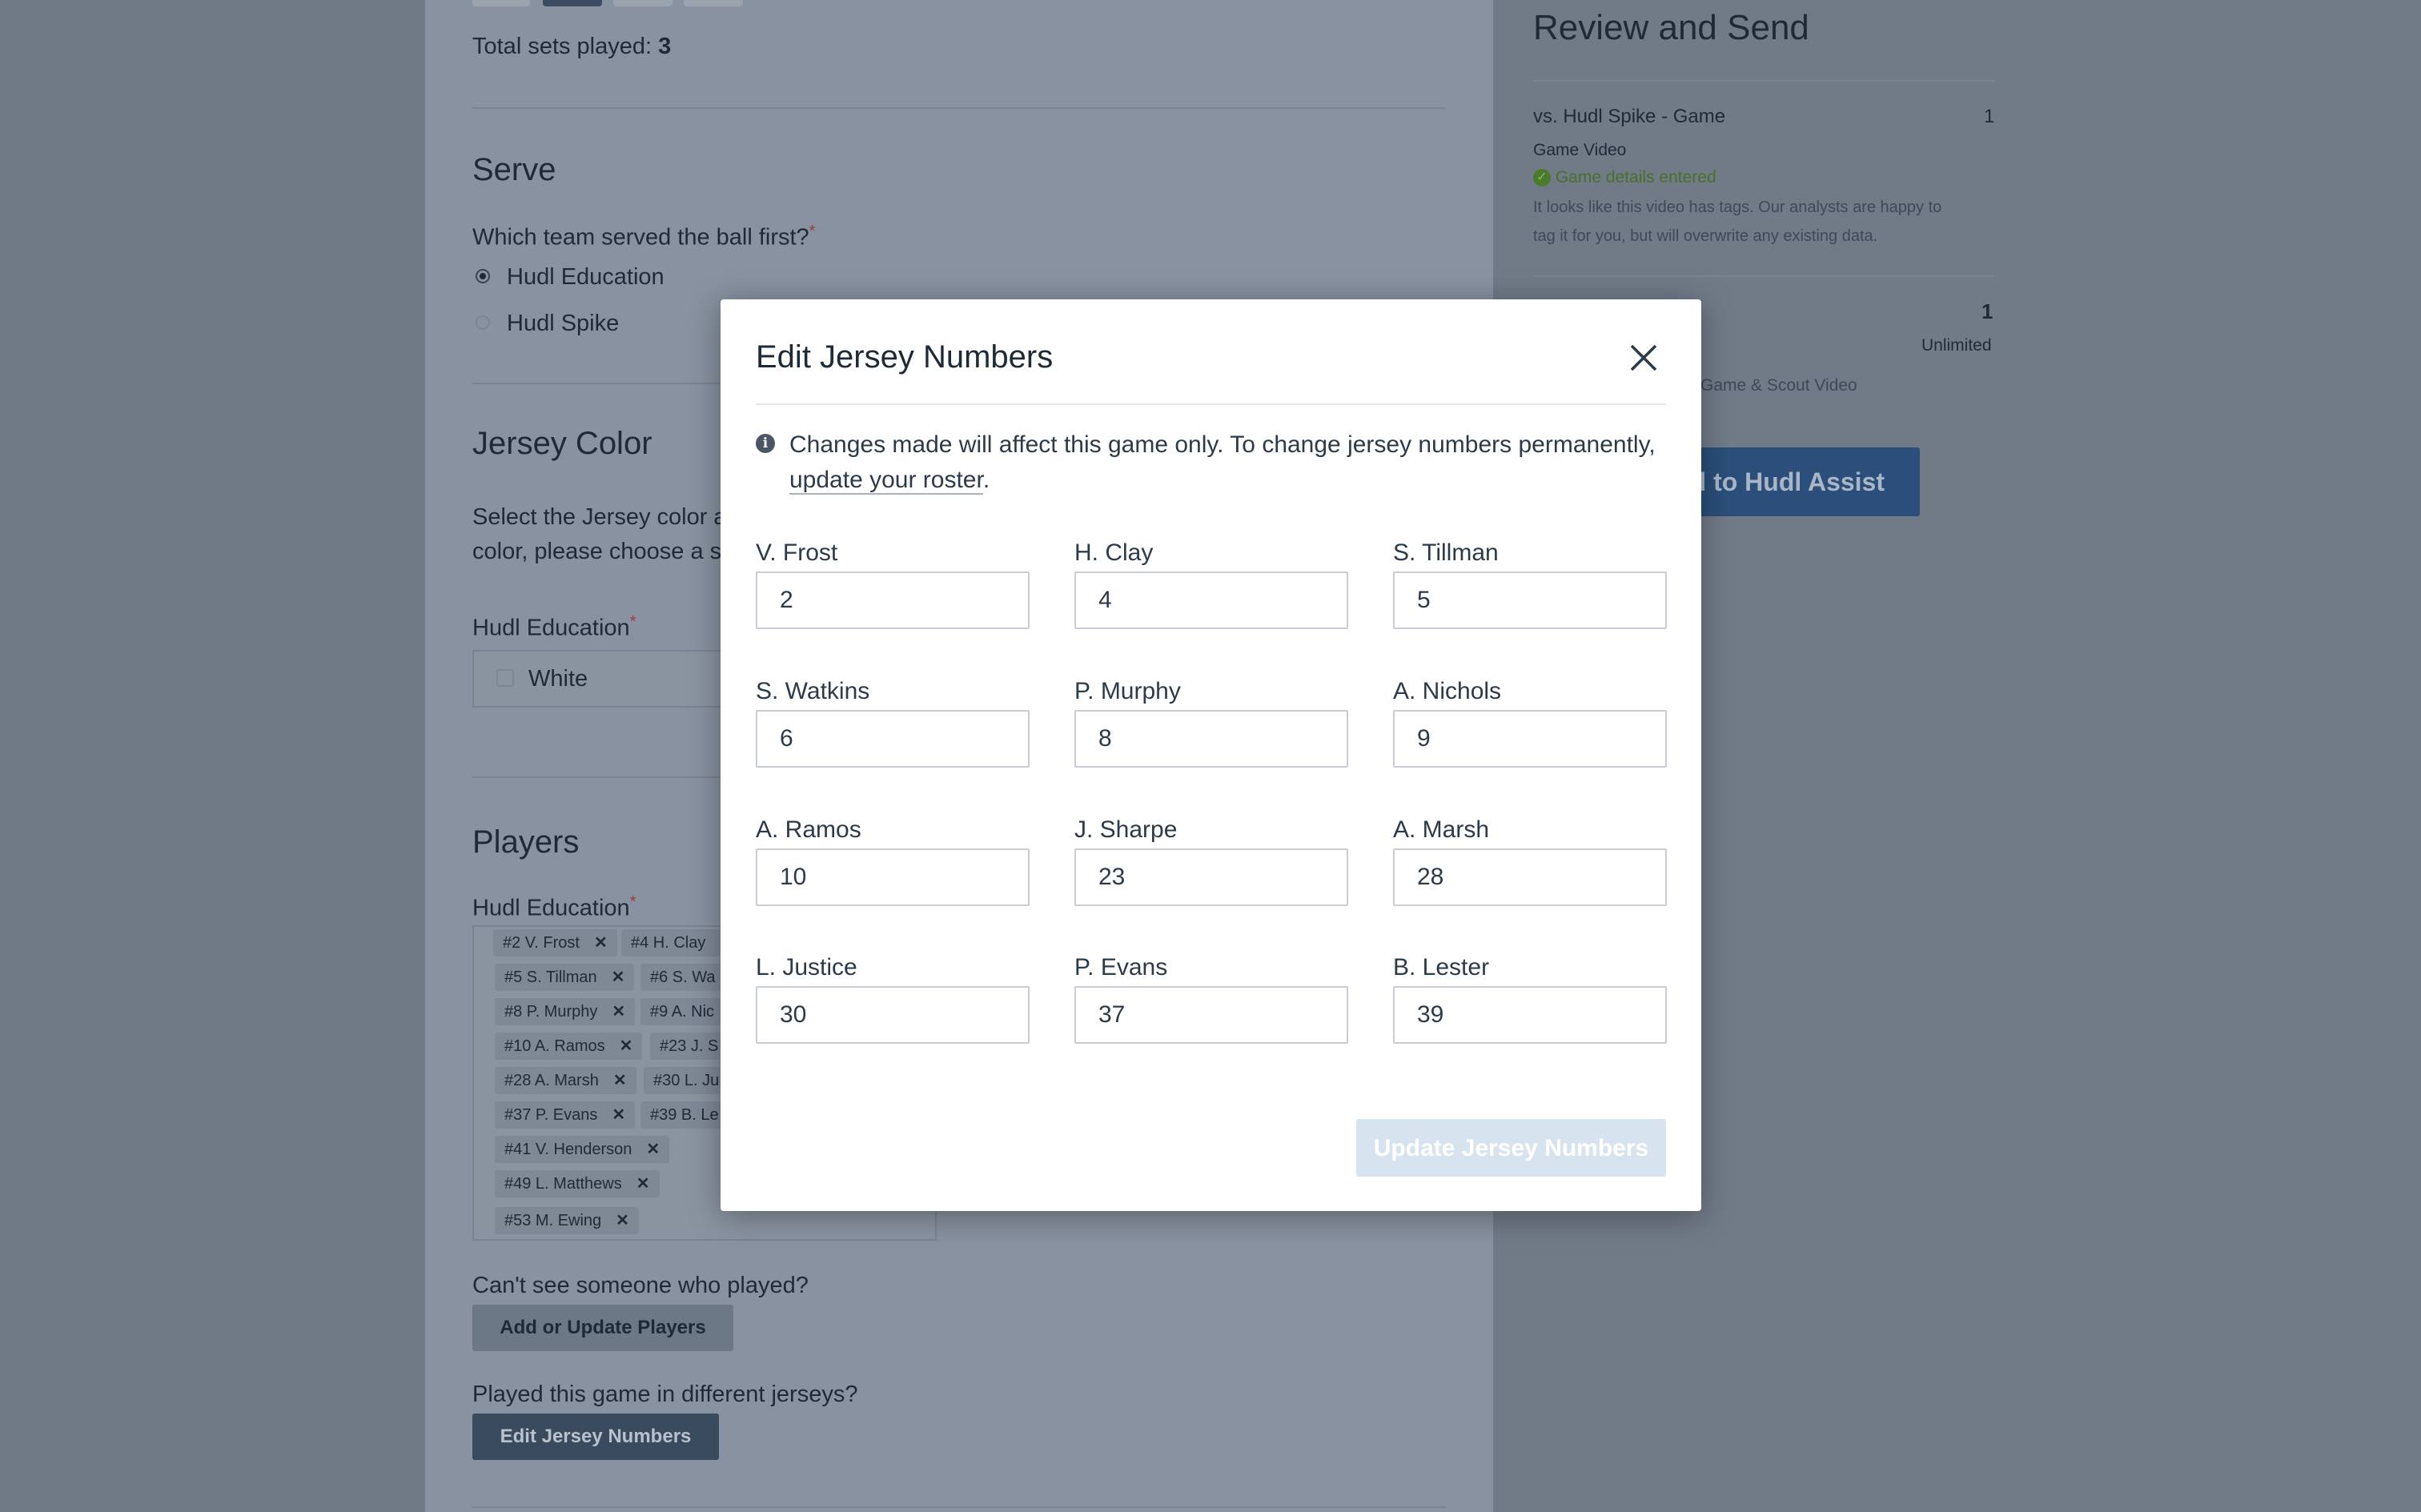 The height and width of the screenshot is (1512, 2421). I want to click on review-item-type: Game Video, so click(1580, 150).